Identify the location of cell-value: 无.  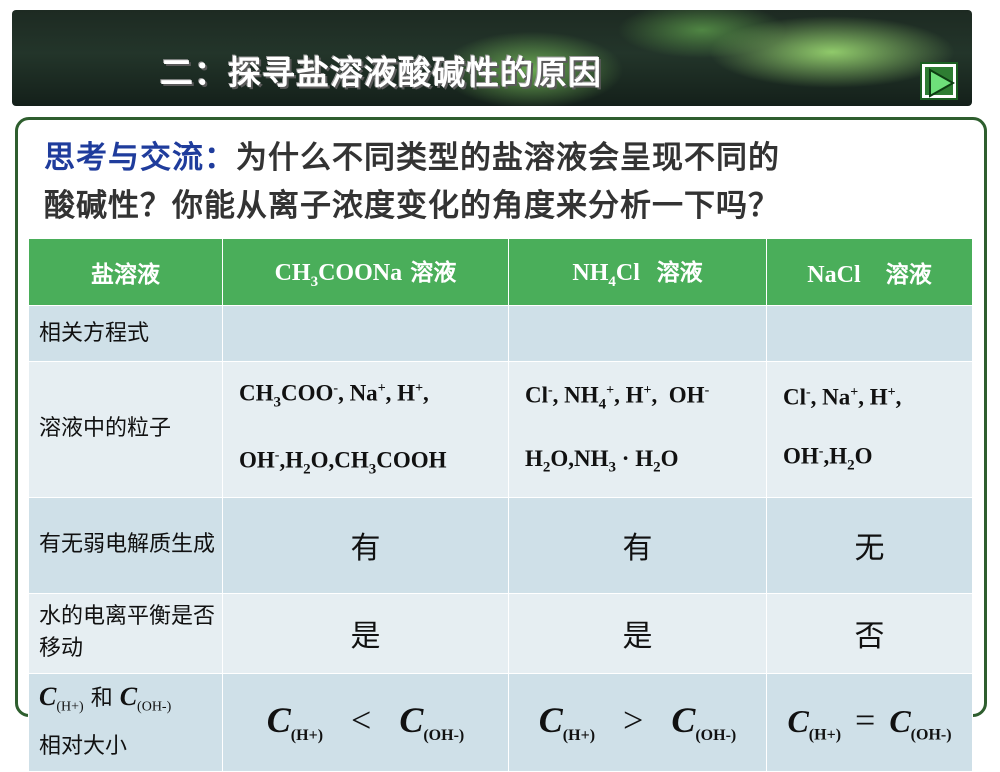
(869, 545).